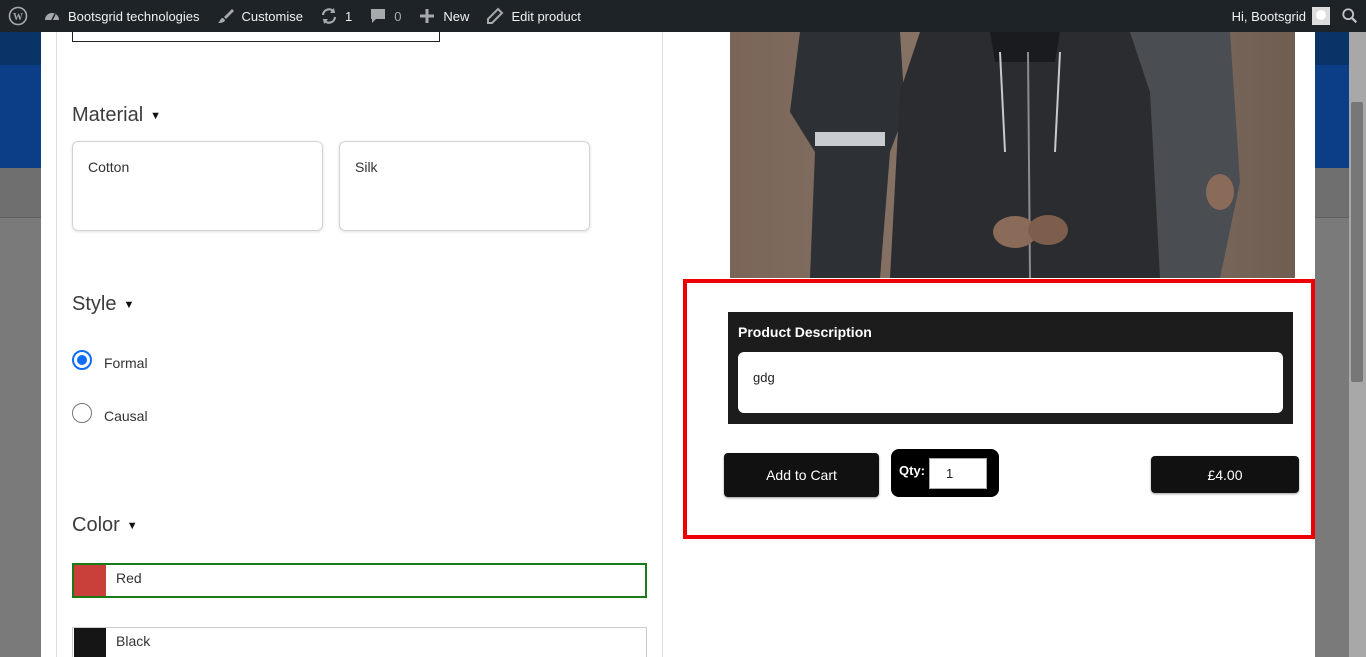  I want to click on color-option-label: Red, so click(129, 578).